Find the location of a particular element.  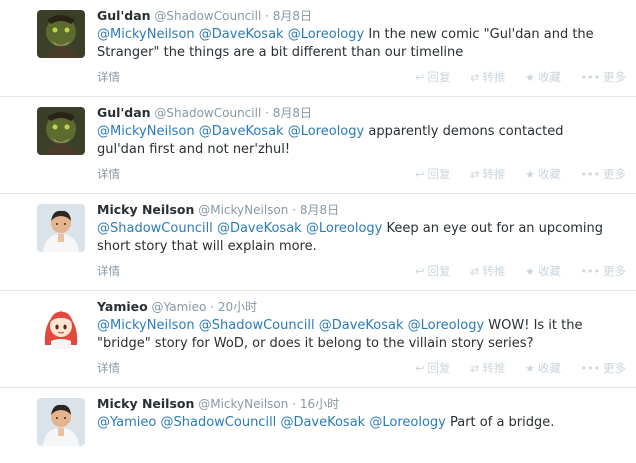

tweet-header: Micky Neilson @MickyNeilson · 16小时 is located at coordinates (218, 403).